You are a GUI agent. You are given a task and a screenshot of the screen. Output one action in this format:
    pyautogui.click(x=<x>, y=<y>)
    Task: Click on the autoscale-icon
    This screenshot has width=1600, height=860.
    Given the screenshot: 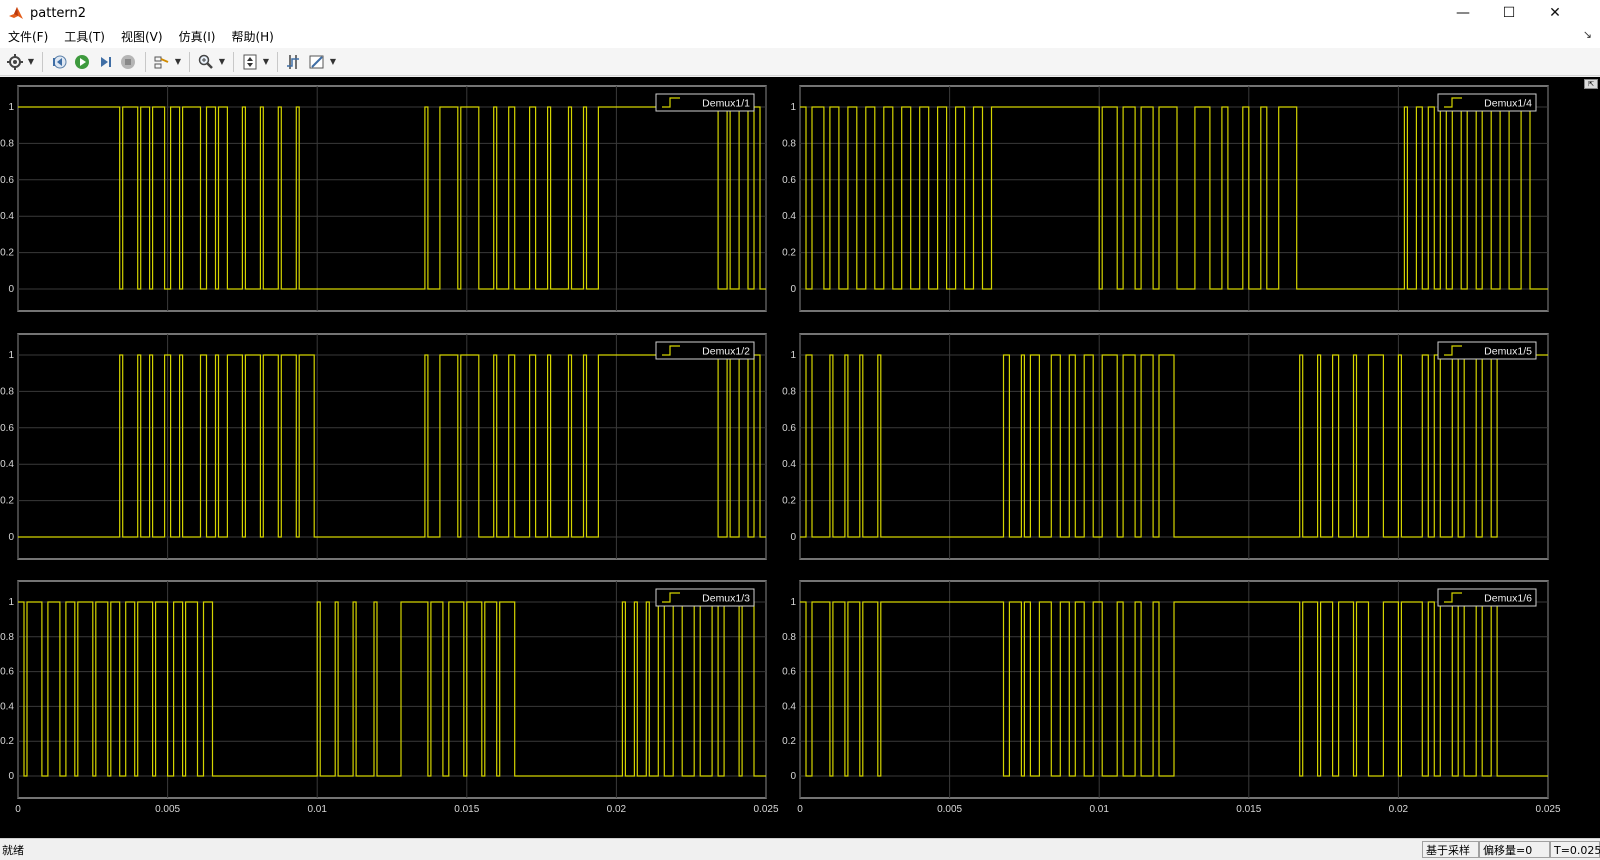 What is the action you would take?
    pyautogui.click(x=250, y=62)
    